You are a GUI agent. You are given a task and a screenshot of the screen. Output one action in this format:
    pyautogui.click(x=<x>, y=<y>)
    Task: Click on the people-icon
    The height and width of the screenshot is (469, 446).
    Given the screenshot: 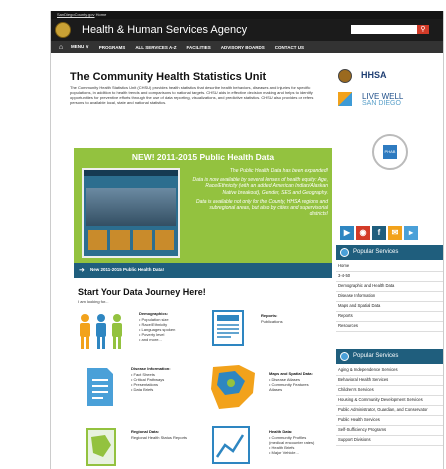 What is the action you would take?
    pyautogui.click(x=101, y=332)
    